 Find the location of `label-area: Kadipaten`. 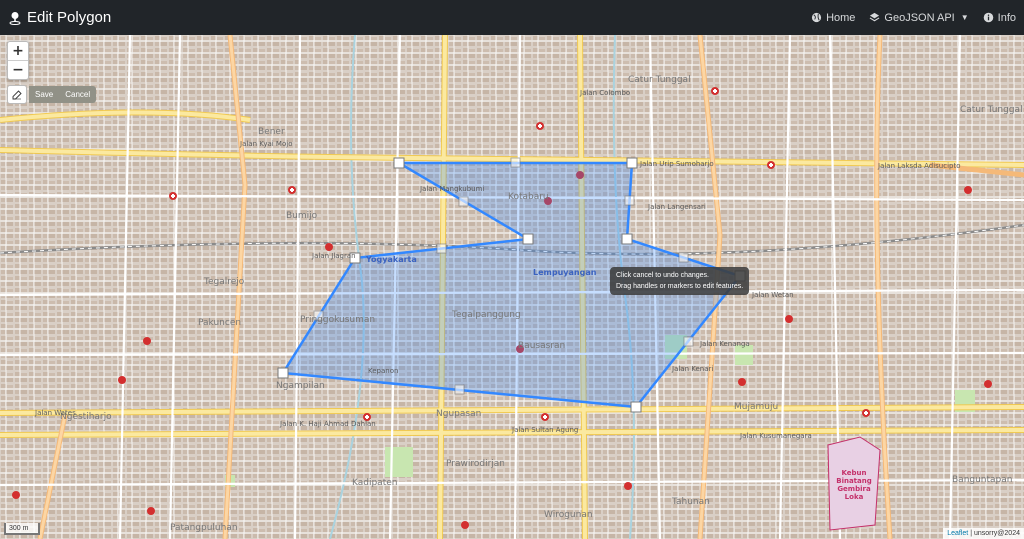

label-area: Kadipaten is located at coordinates (375, 483).